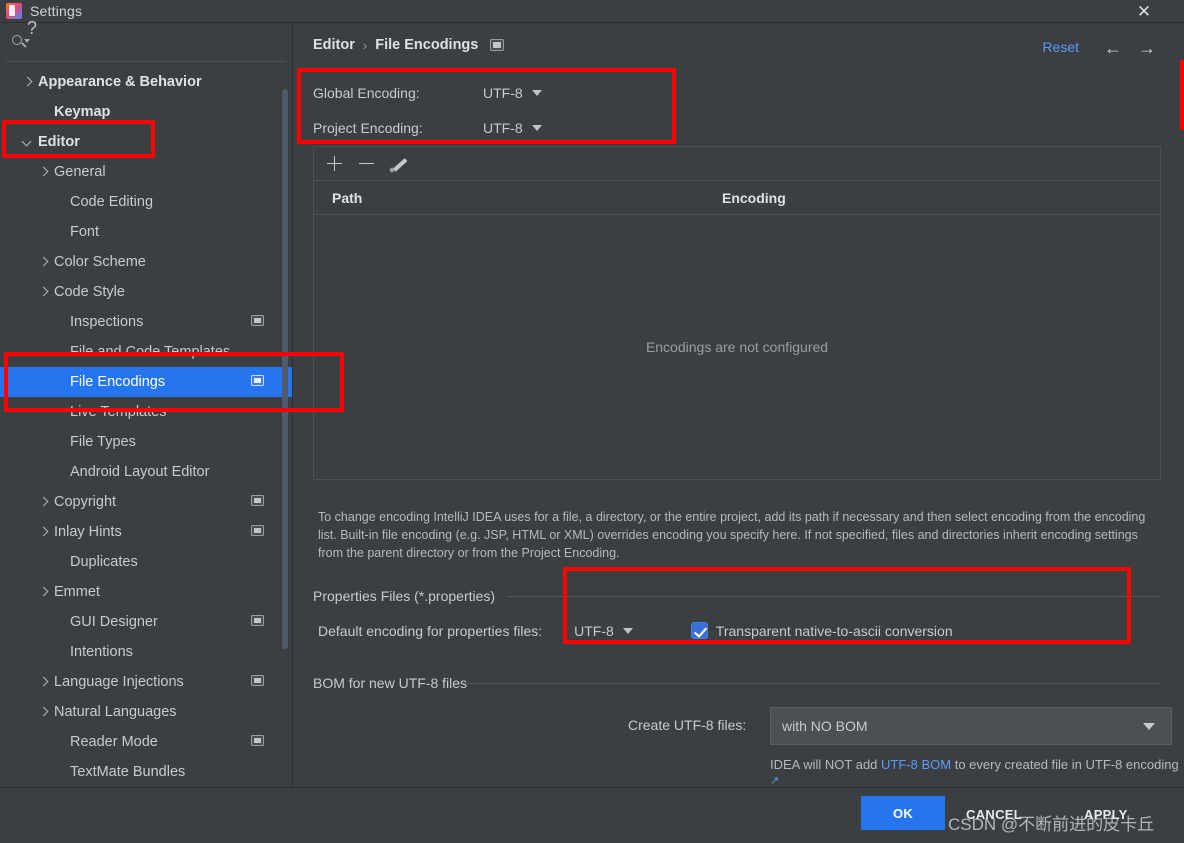 The height and width of the screenshot is (843, 1184). I want to click on sidebar-item-editor: Editor, so click(146, 142).